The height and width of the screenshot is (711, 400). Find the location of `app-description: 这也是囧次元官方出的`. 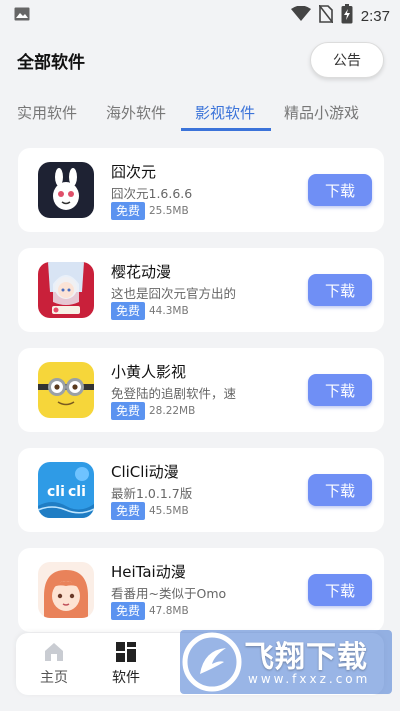

app-description: 这也是囧次元官方出的 is located at coordinates (174, 293).